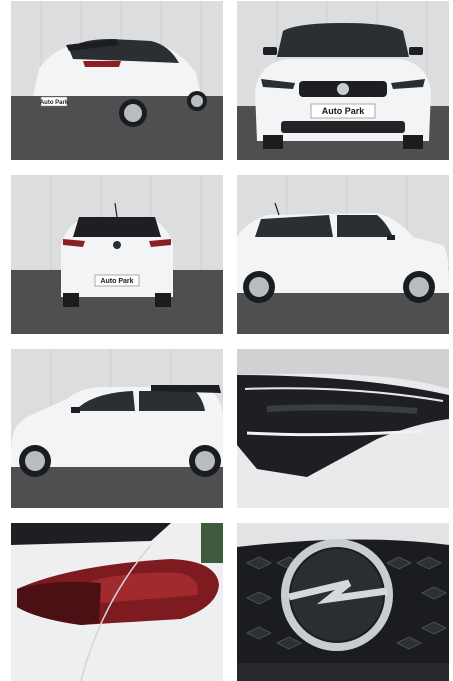 The height and width of the screenshot is (681, 453). I want to click on car-rear-image: Auto Park, so click(117, 254).